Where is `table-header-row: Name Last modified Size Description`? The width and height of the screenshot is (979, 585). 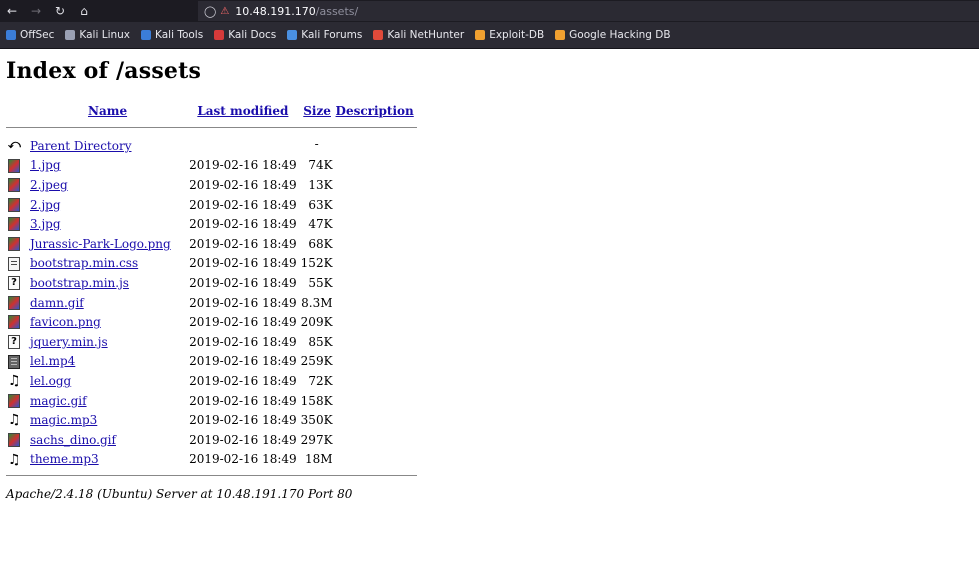
table-header-row: Name Last modified Size Description is located at coordinates (211, 111).